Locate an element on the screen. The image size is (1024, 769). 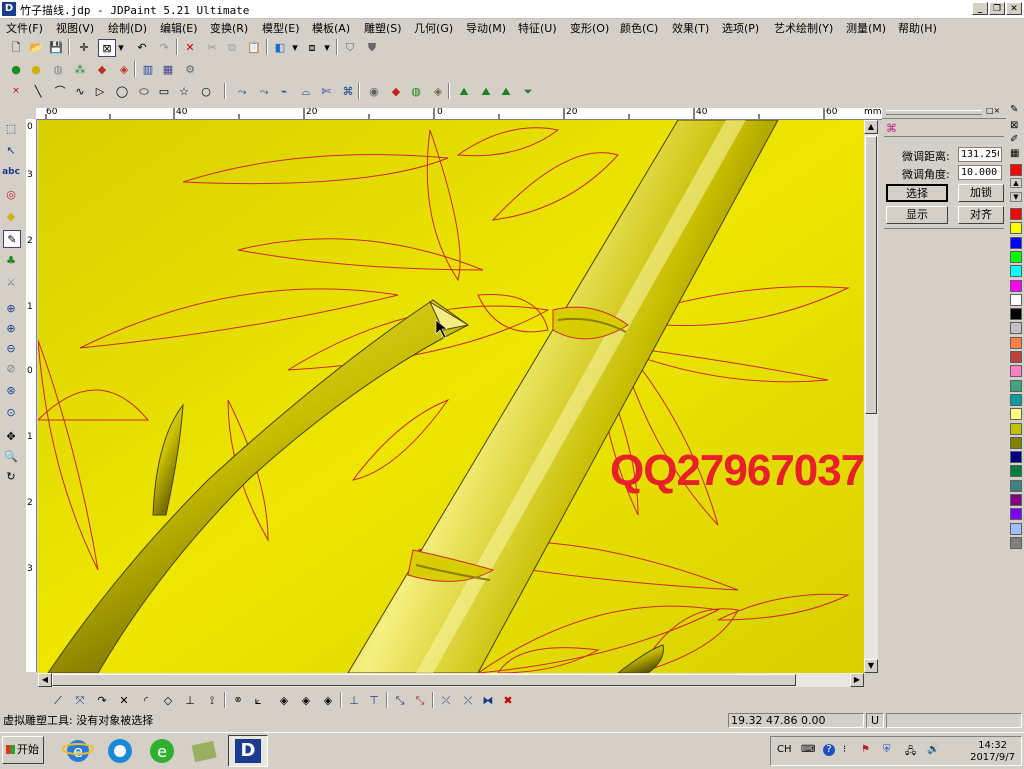
guide2-icon: ⤳ is located at coordinates (264, 91).